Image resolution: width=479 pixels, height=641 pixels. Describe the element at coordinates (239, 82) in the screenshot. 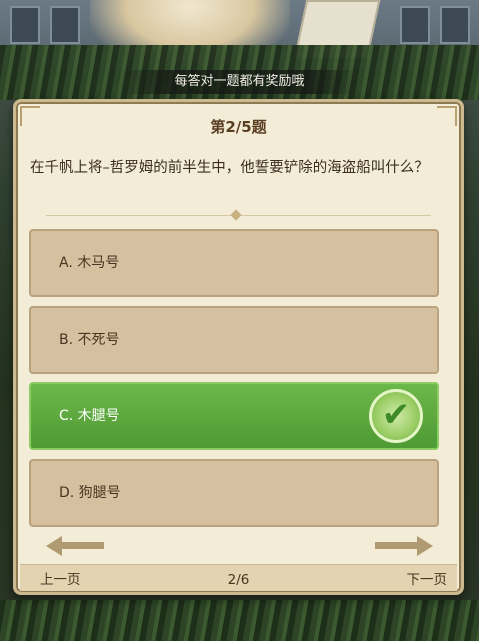

I see `reward-banner: 每答对一题都有奖励哦` at that location.